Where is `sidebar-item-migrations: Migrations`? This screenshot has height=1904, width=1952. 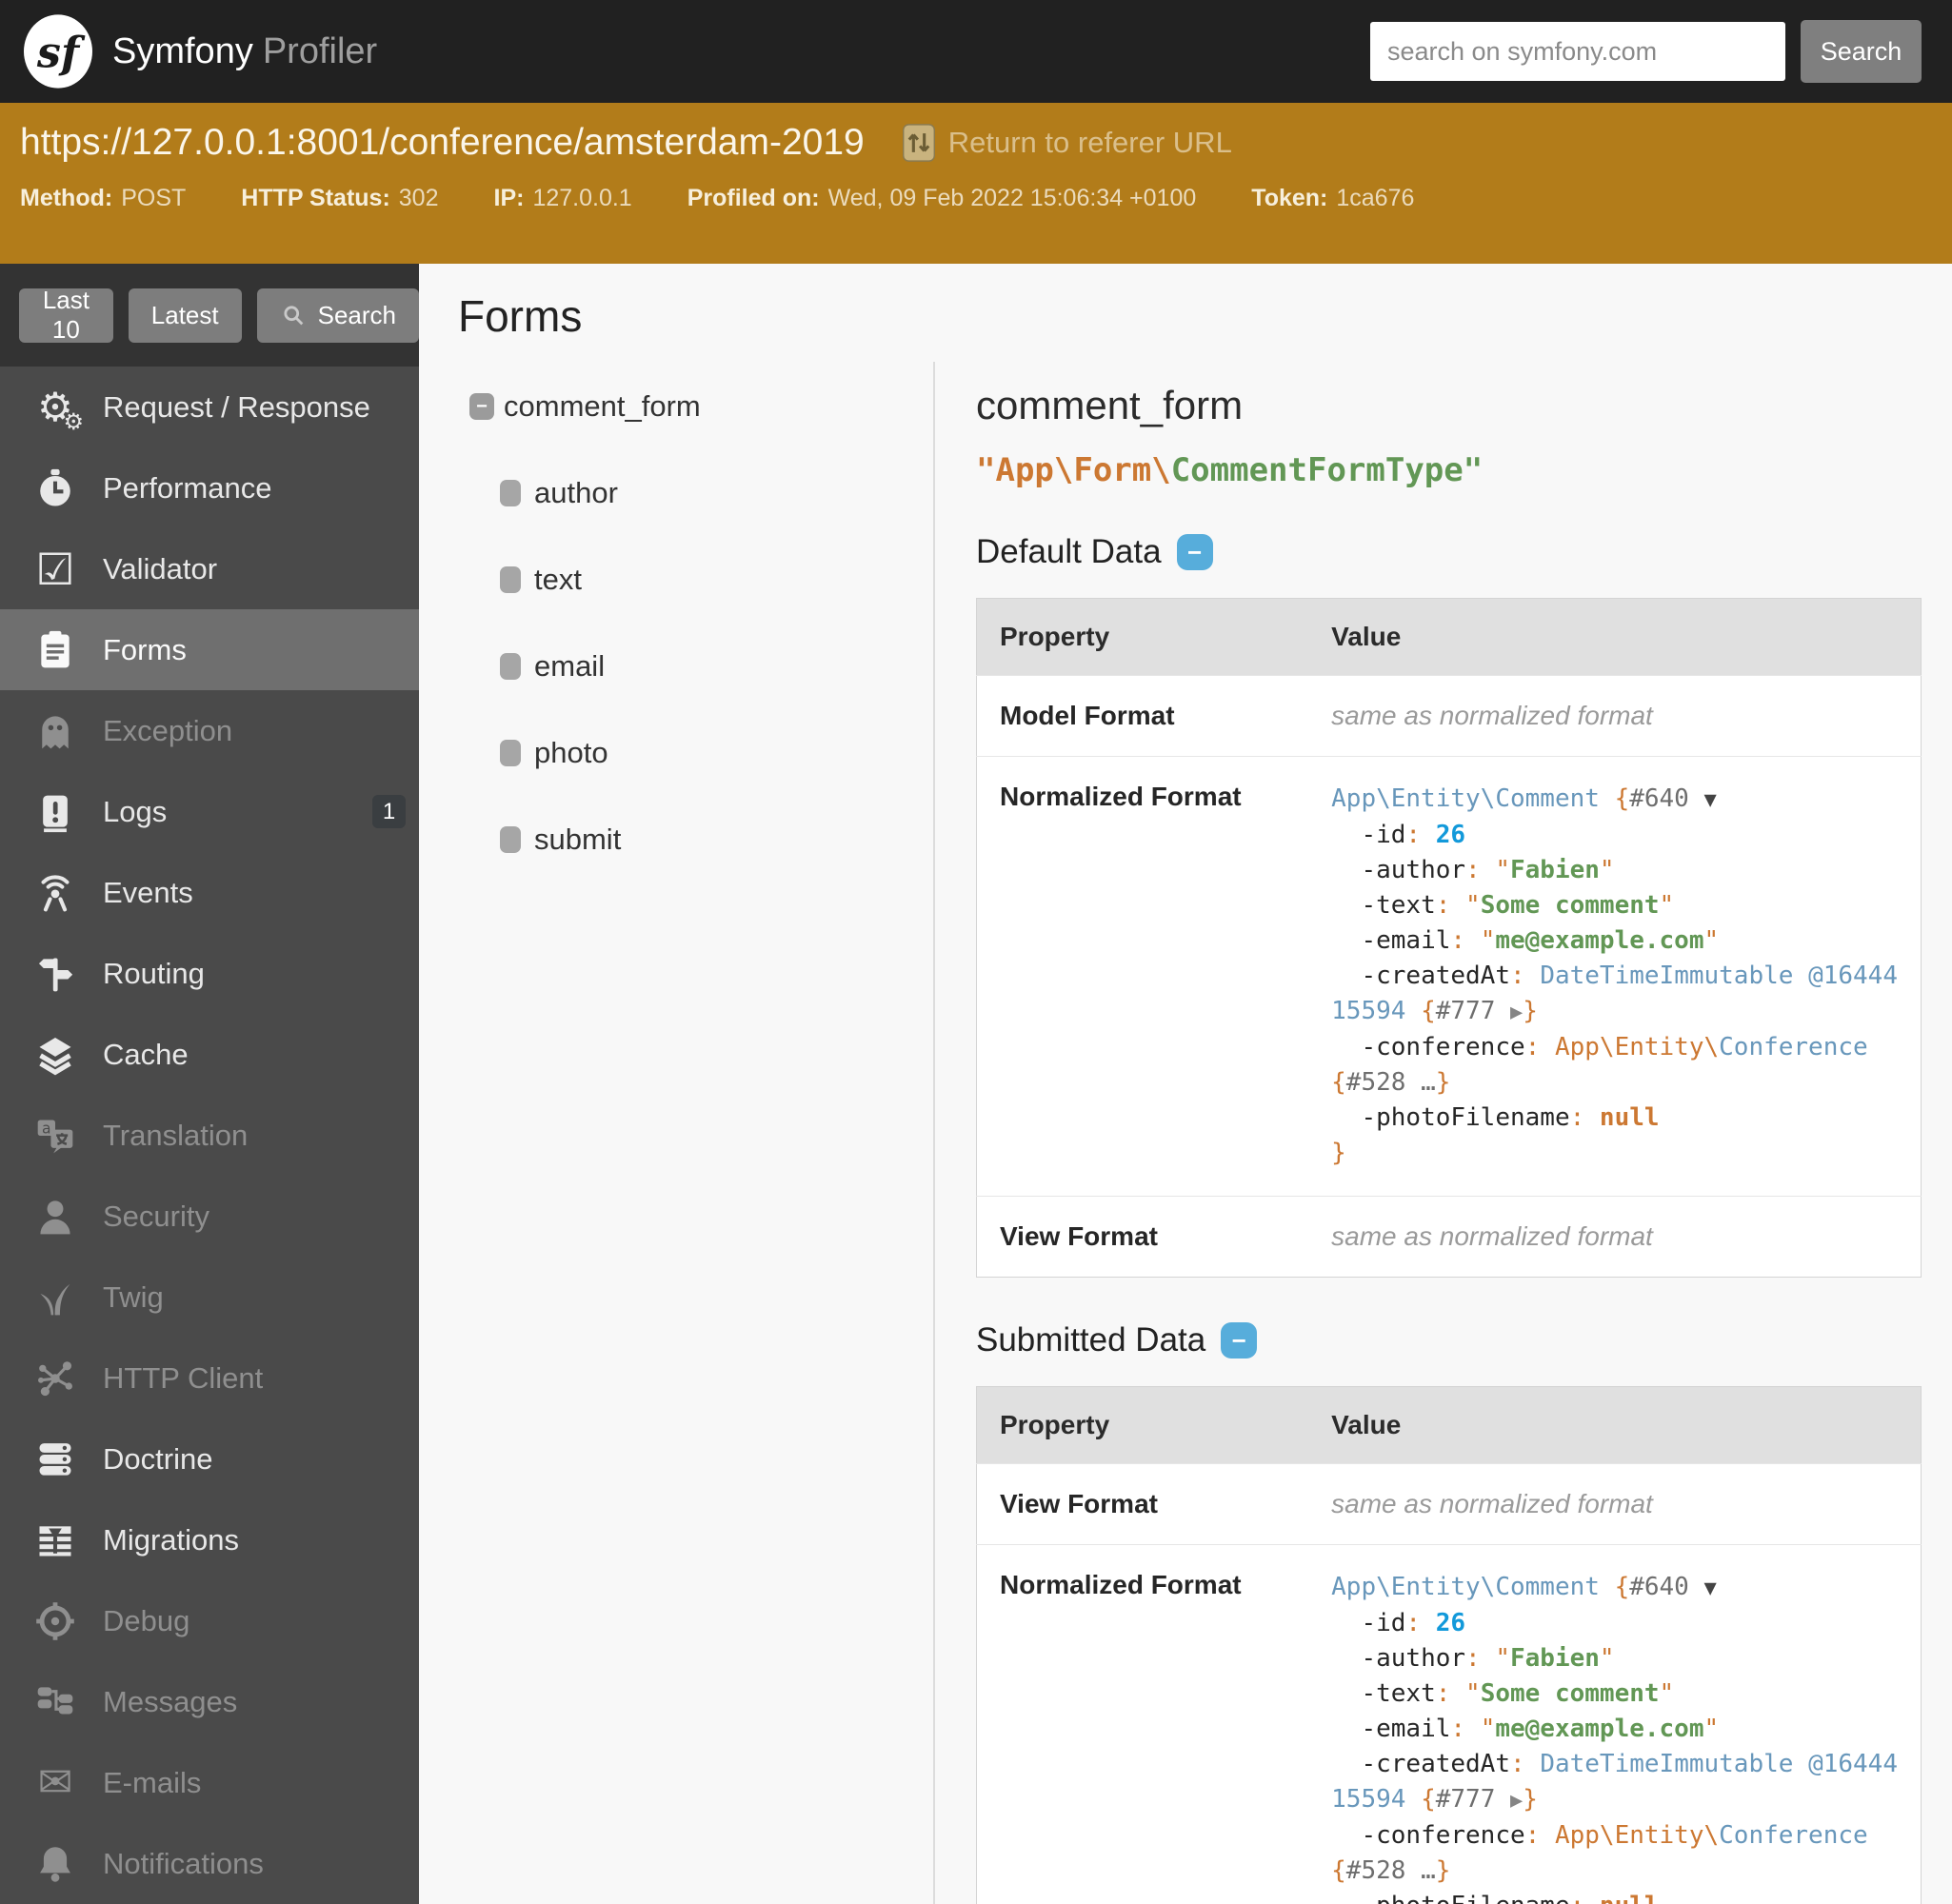 sidebar-item-migrations: Migrations is located at coordinates (209, 1539).